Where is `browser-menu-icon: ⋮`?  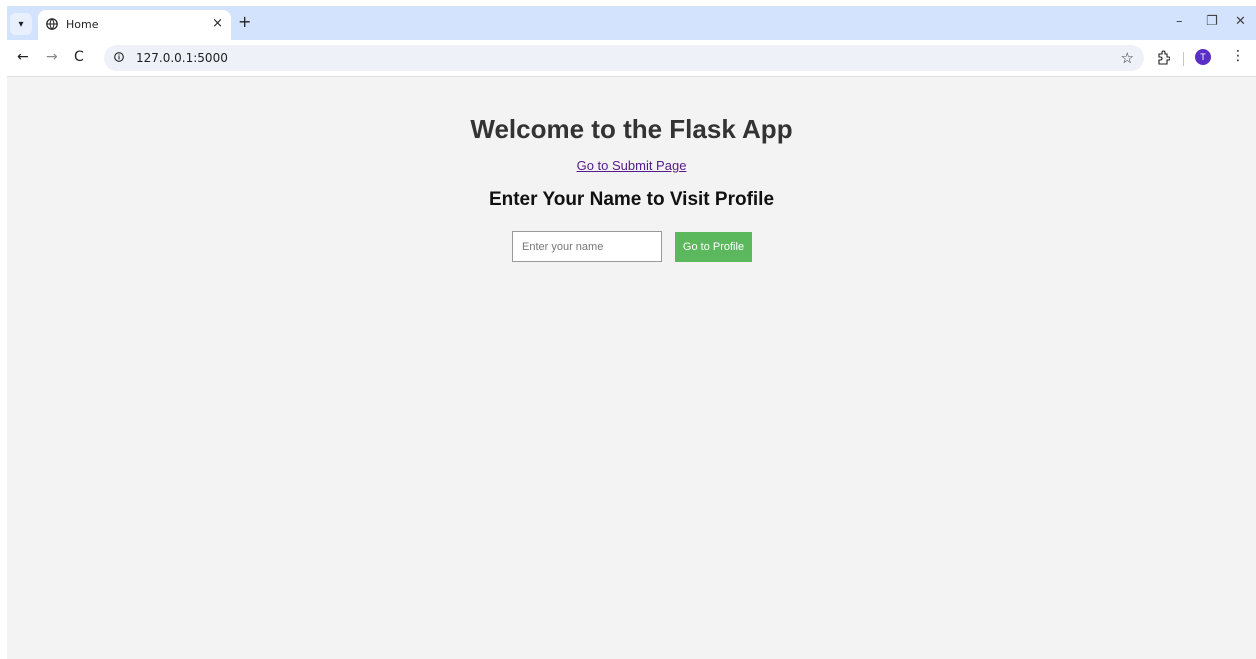
browser-menu-icon: ⋮ is located at coordinates (1238, 56).